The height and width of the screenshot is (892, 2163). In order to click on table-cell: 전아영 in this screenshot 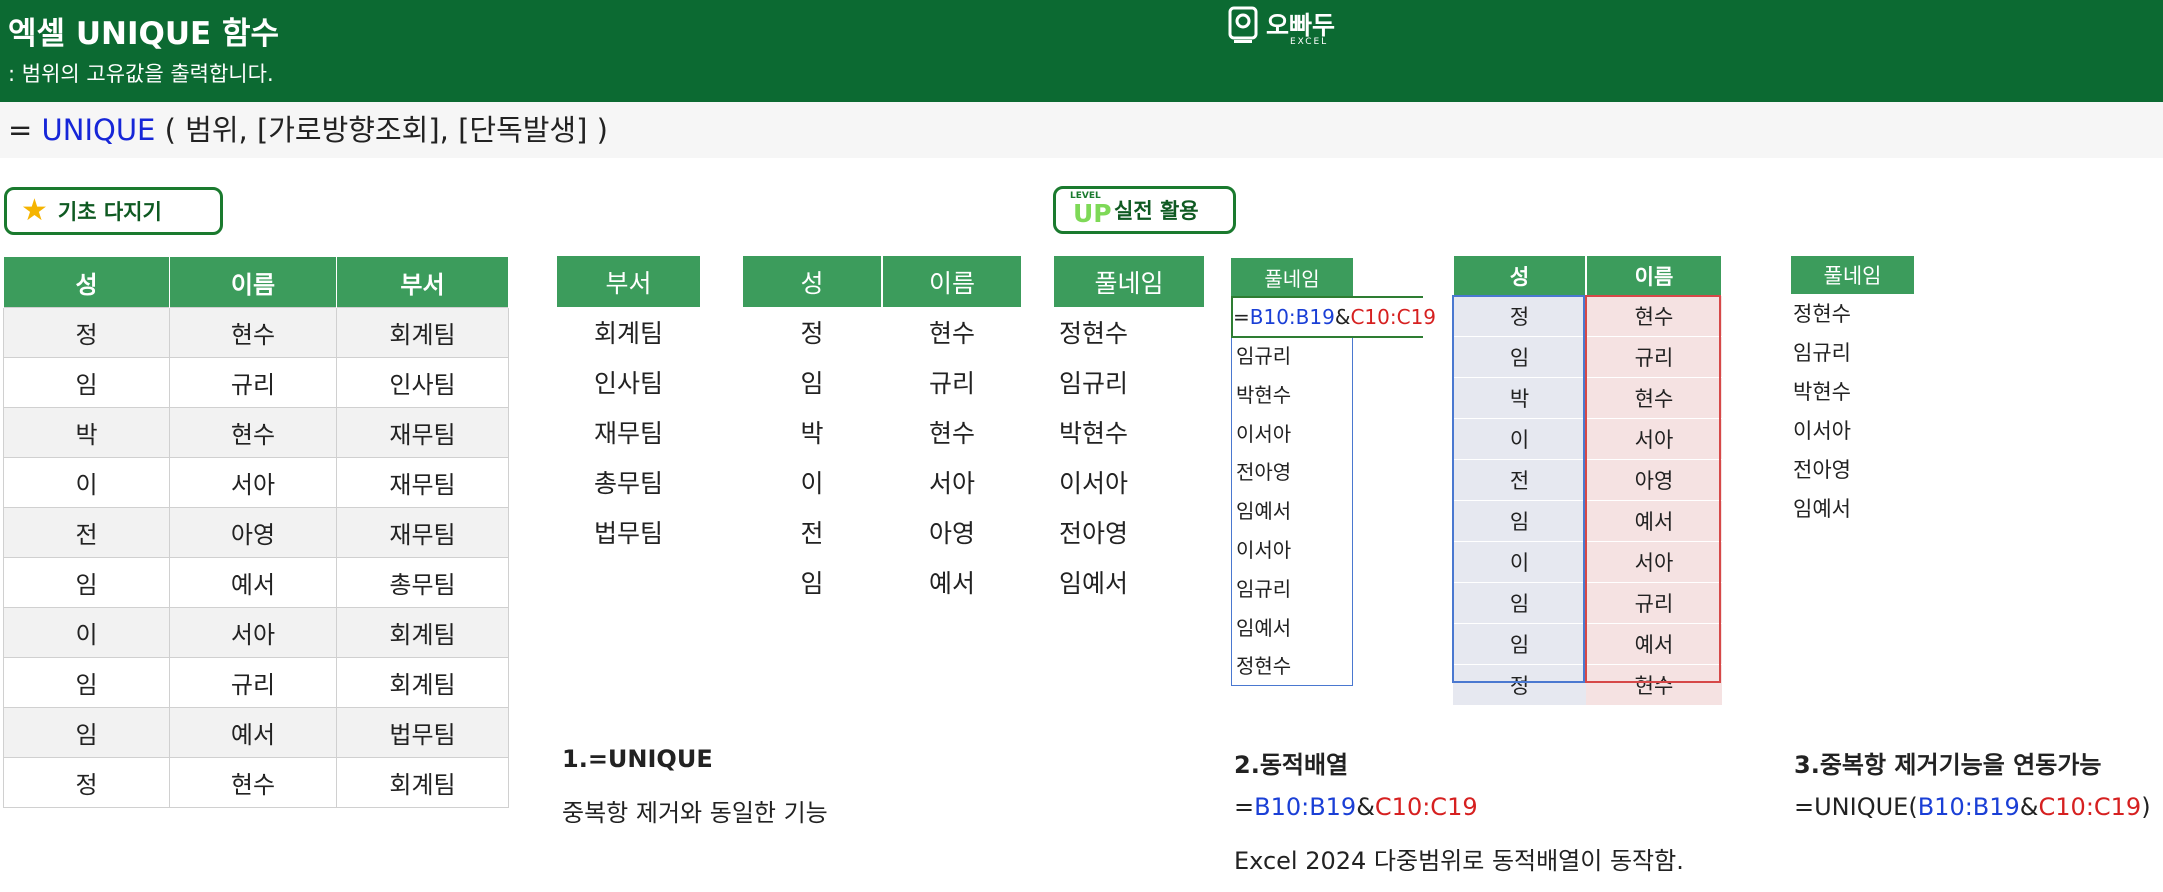, I will do `click(1129, 532)`.